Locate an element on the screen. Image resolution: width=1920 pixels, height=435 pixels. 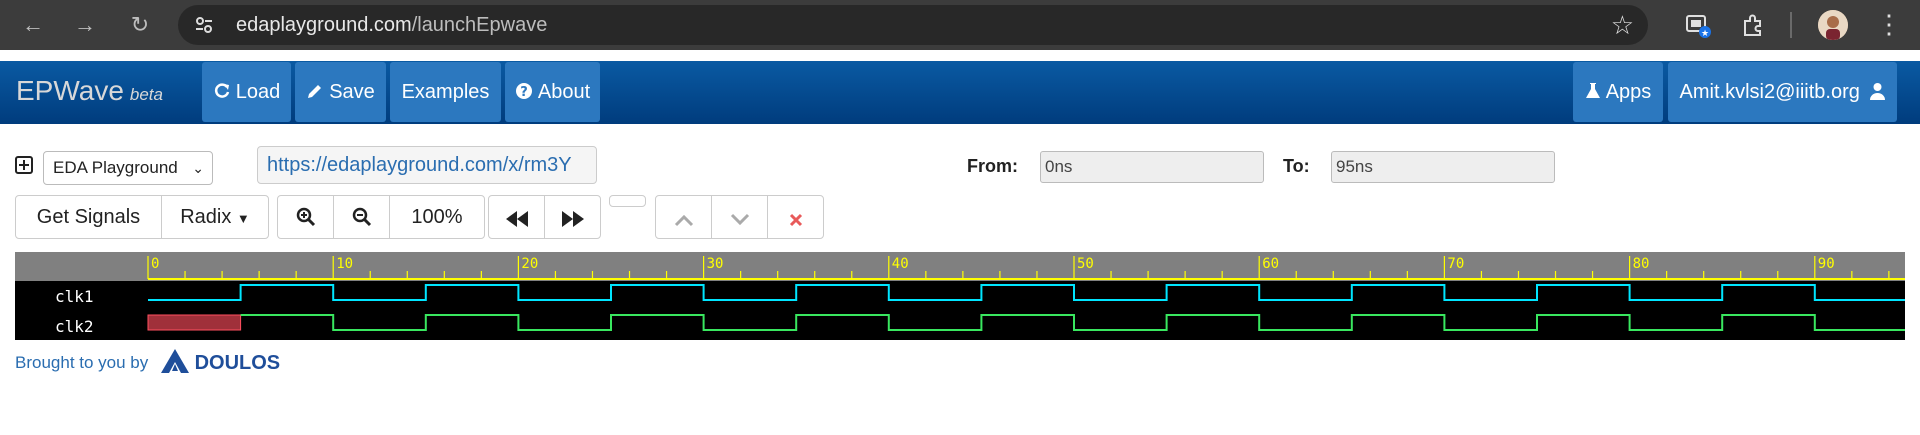
signal-name-clk2: clk2 is located at coordinates (74, 326).